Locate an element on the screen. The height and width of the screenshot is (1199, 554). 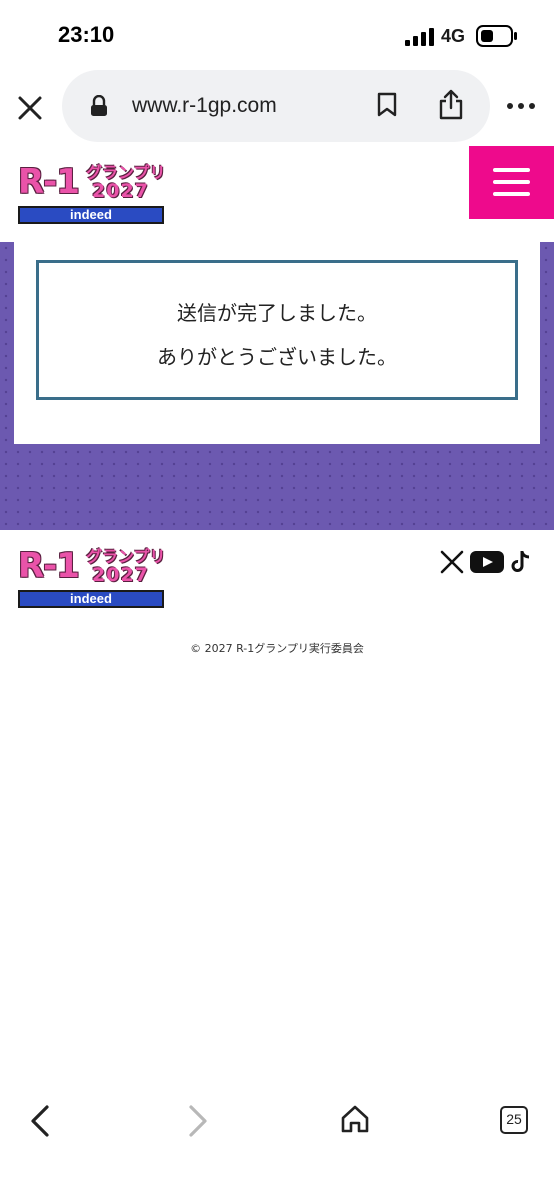
lock-icon is located at coordinates (99, 105).